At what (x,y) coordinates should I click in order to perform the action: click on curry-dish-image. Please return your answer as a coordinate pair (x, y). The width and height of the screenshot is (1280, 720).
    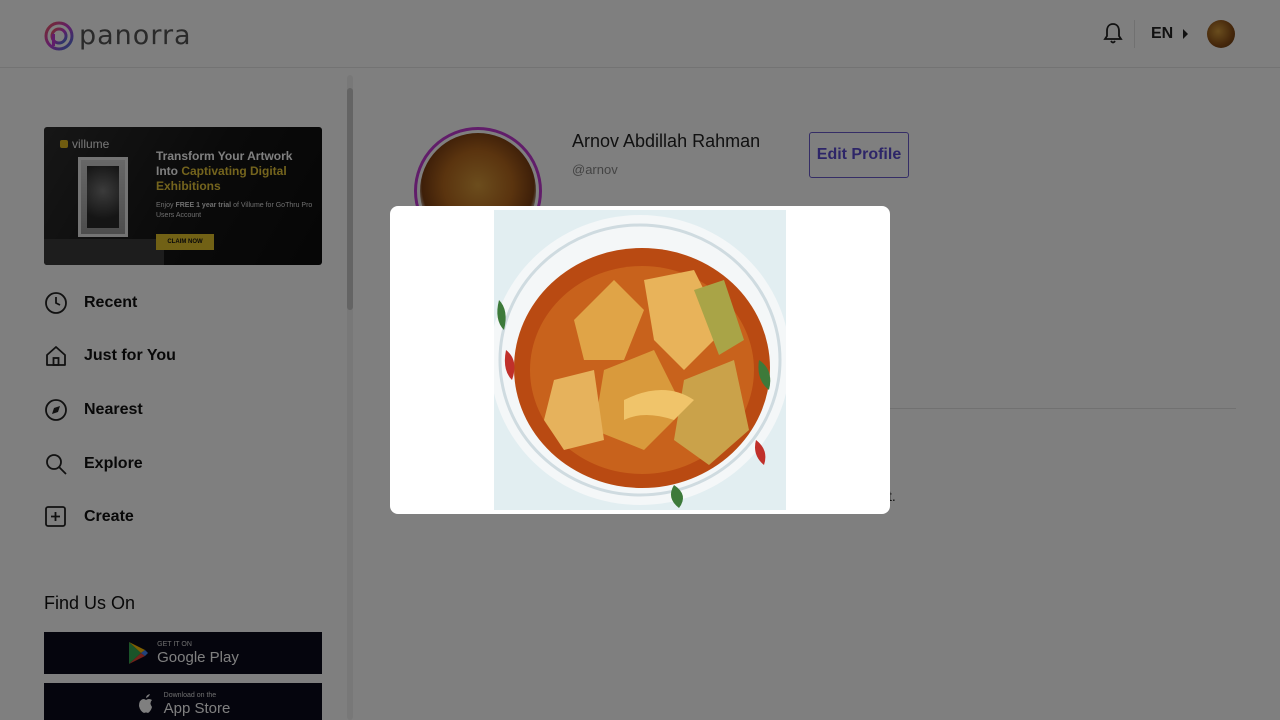
    Looking at the image, I should click on (640, 360).